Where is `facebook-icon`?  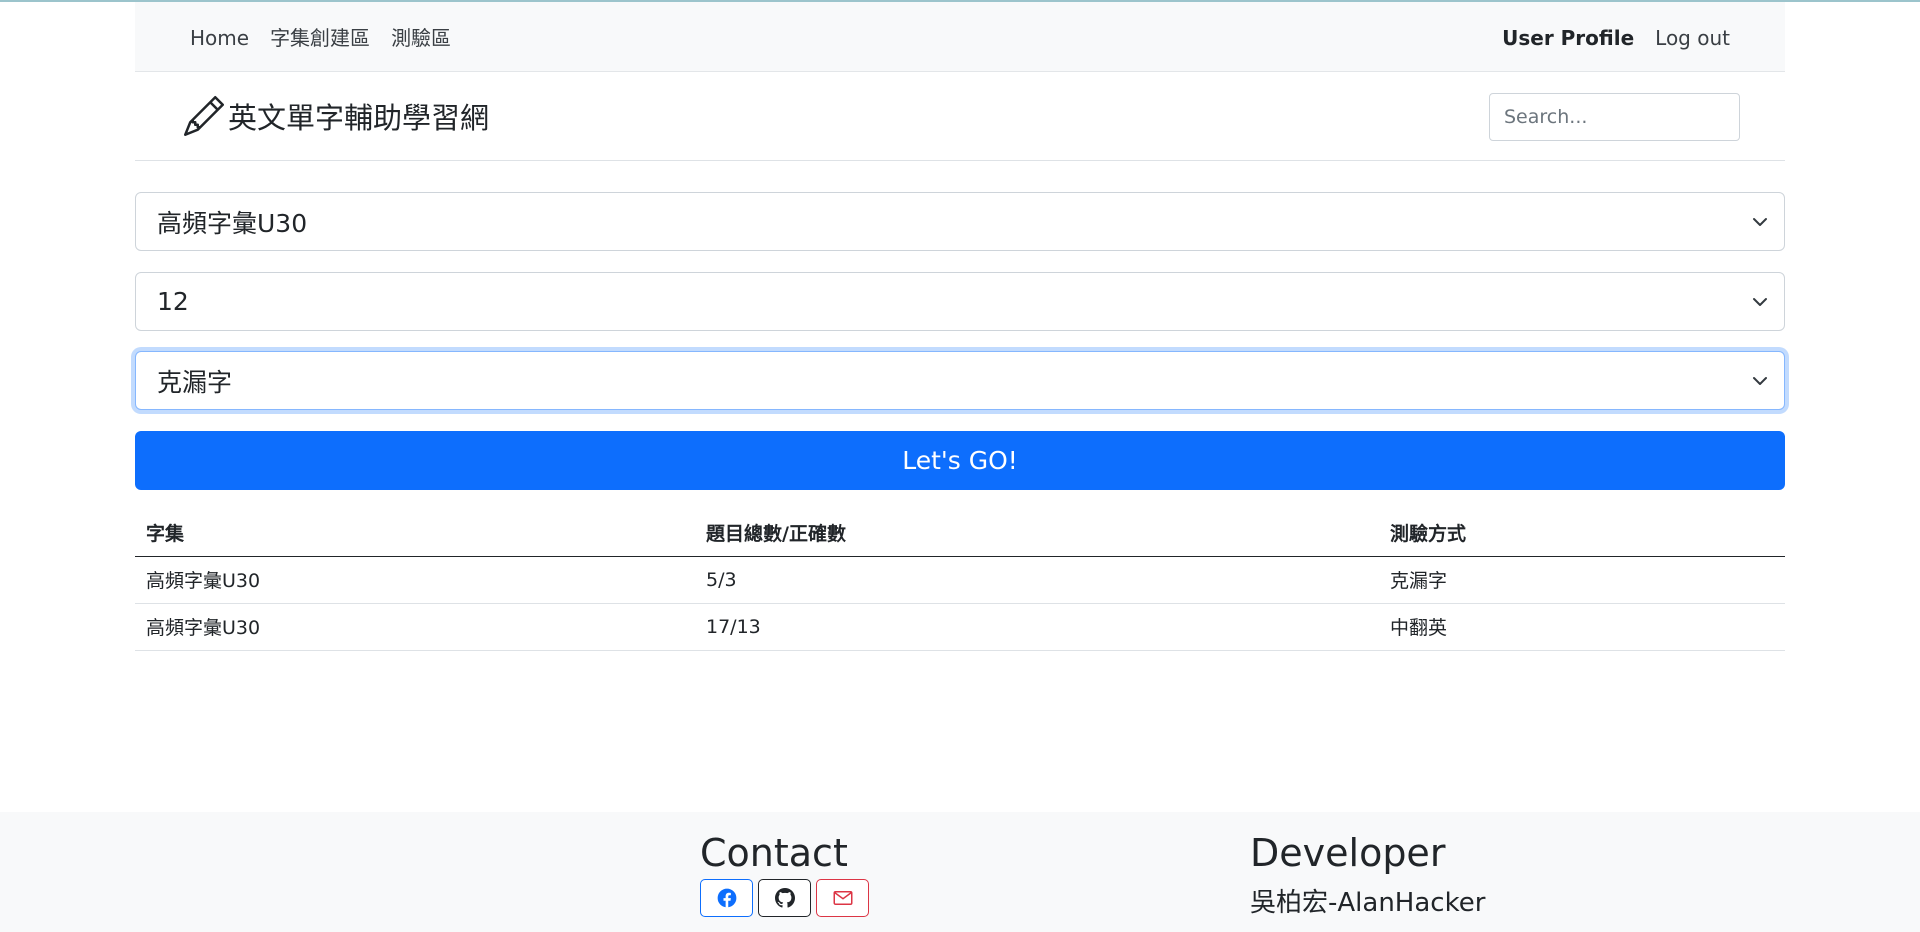 facebook-icon is located at coordinates (726, 898).